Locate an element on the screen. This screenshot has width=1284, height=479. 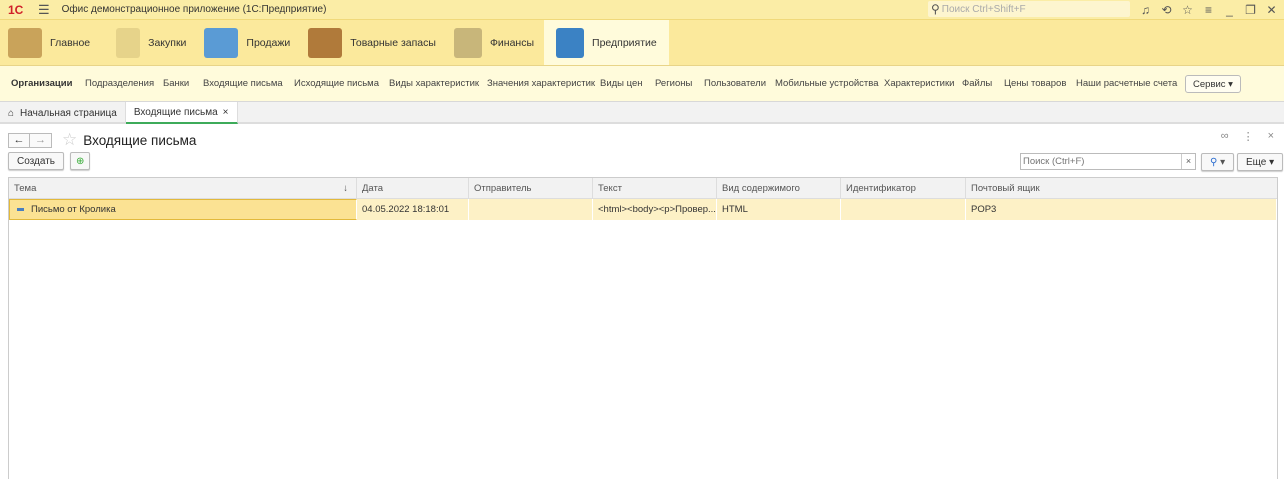
subnav-item: Подразделения is located at coordinates (119, 83).